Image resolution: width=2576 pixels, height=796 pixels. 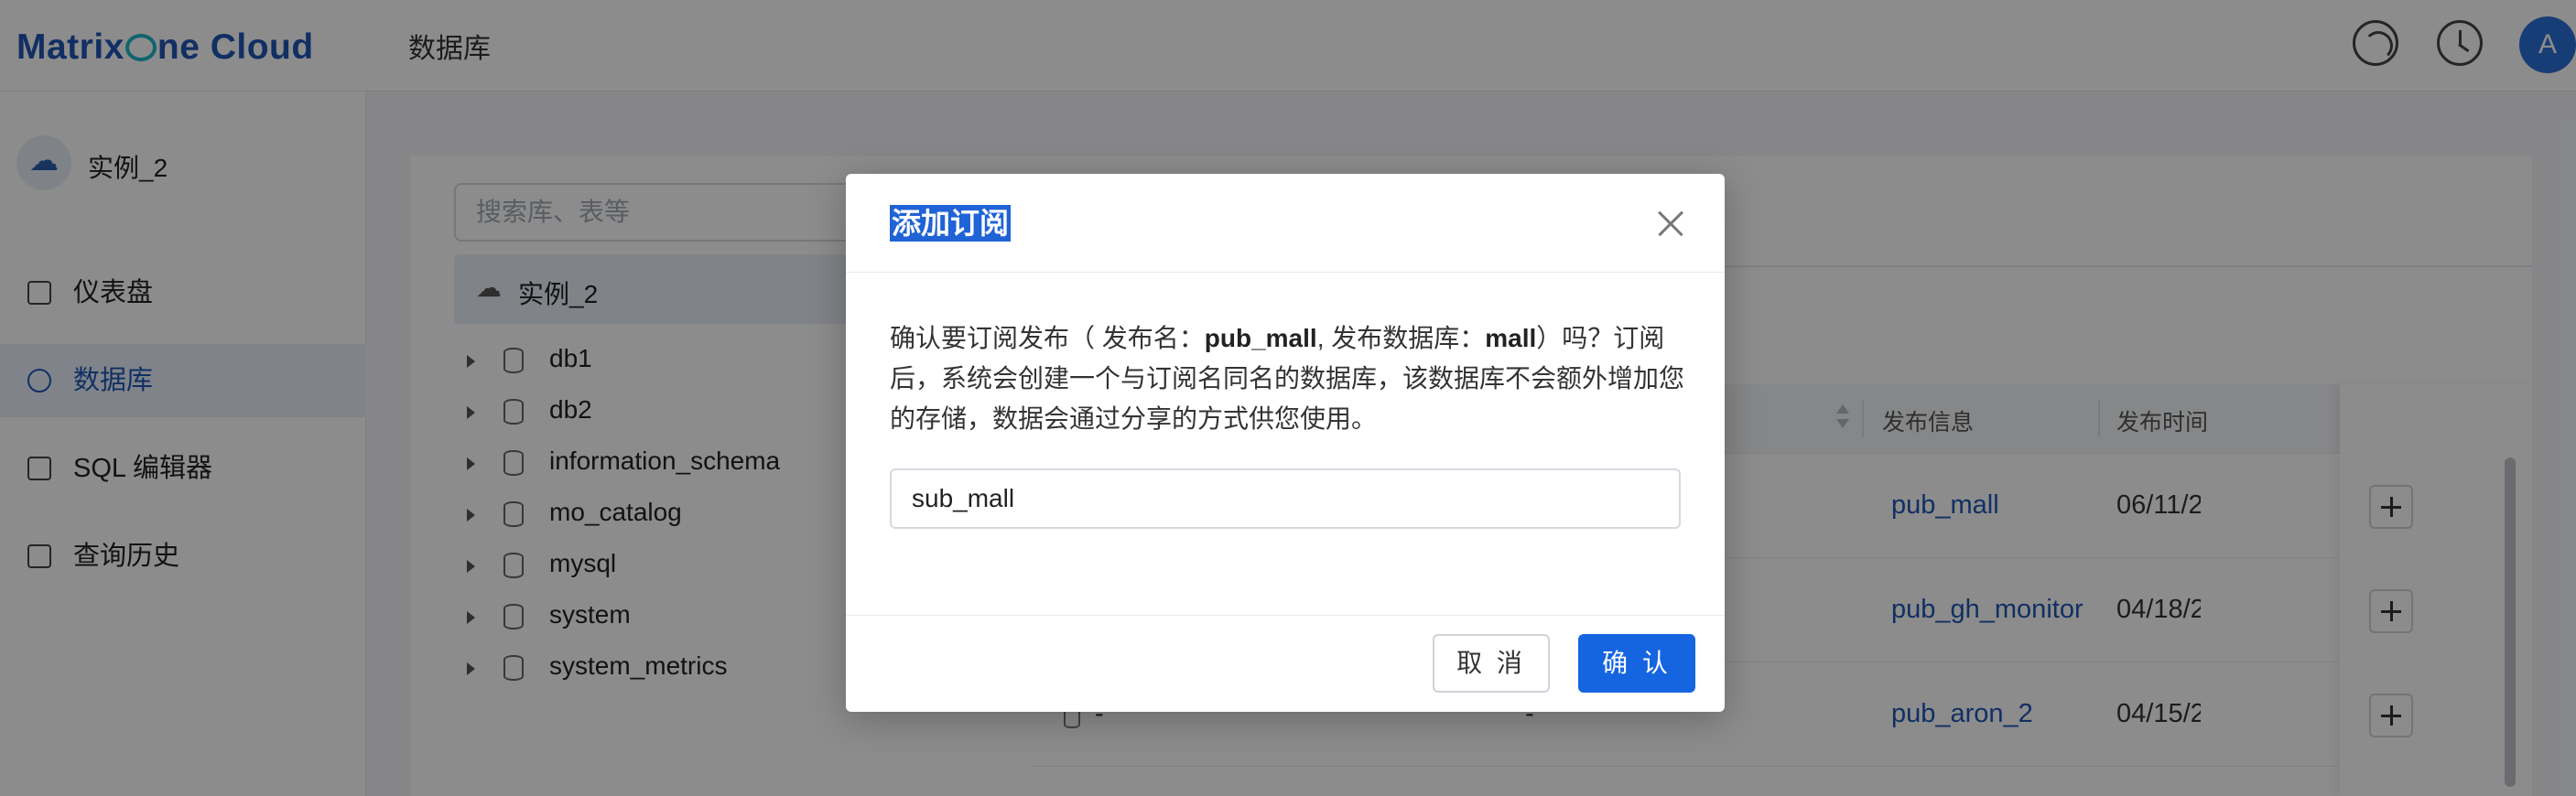 I want to click on publication-name: pub_mall, so click(x=1261, y=338).